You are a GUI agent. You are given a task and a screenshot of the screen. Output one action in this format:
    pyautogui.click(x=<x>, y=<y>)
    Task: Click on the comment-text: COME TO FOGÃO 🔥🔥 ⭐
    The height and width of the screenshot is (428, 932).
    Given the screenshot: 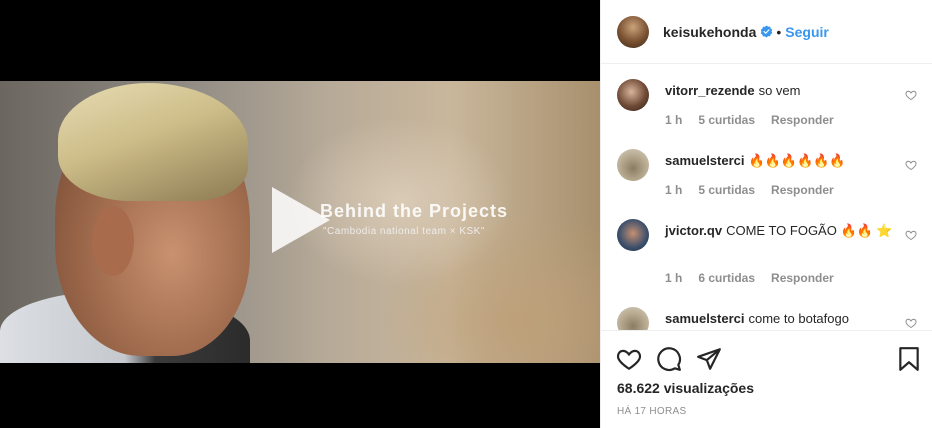 What is the action you would take?
    pyautogui.click(x=809, y=230)
    